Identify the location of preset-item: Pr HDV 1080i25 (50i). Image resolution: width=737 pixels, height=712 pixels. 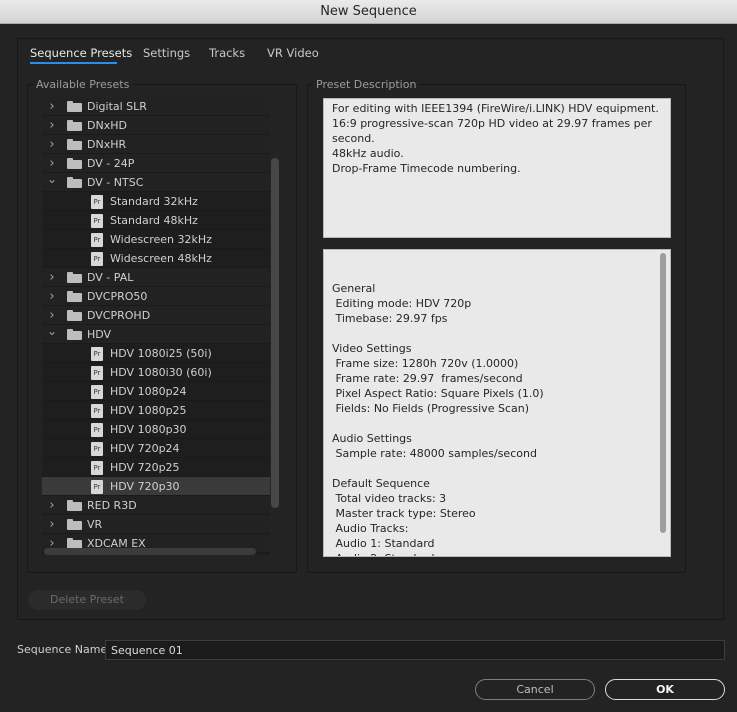
(156, 353).